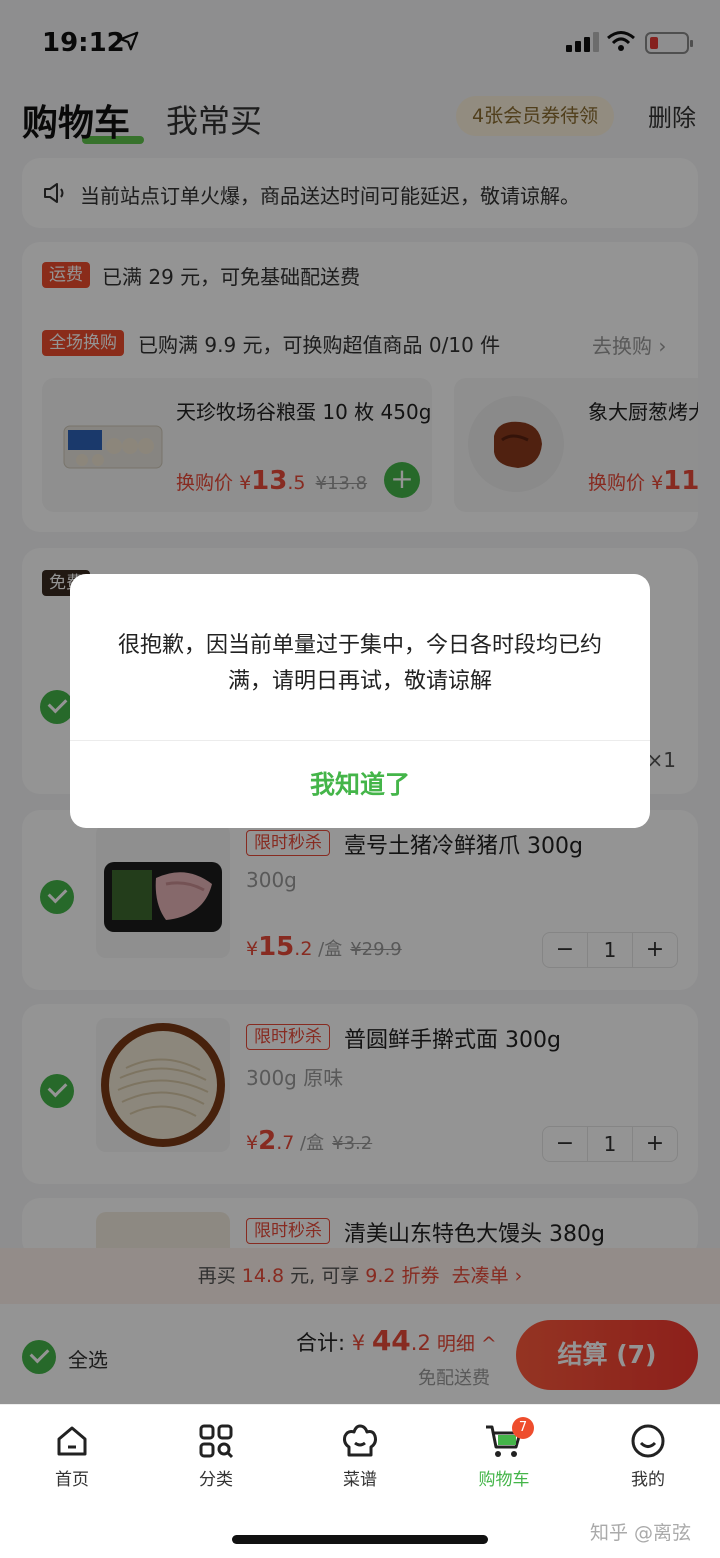 The height and width of the screenshot is (1558, 720). Describe the element at coordinates (359, 663) in the screenshot. I see `dialog-message: 很抱歉，因当前单量过于集中，今日各时段均已约满，请明日再试，敬请谅解` at that location.